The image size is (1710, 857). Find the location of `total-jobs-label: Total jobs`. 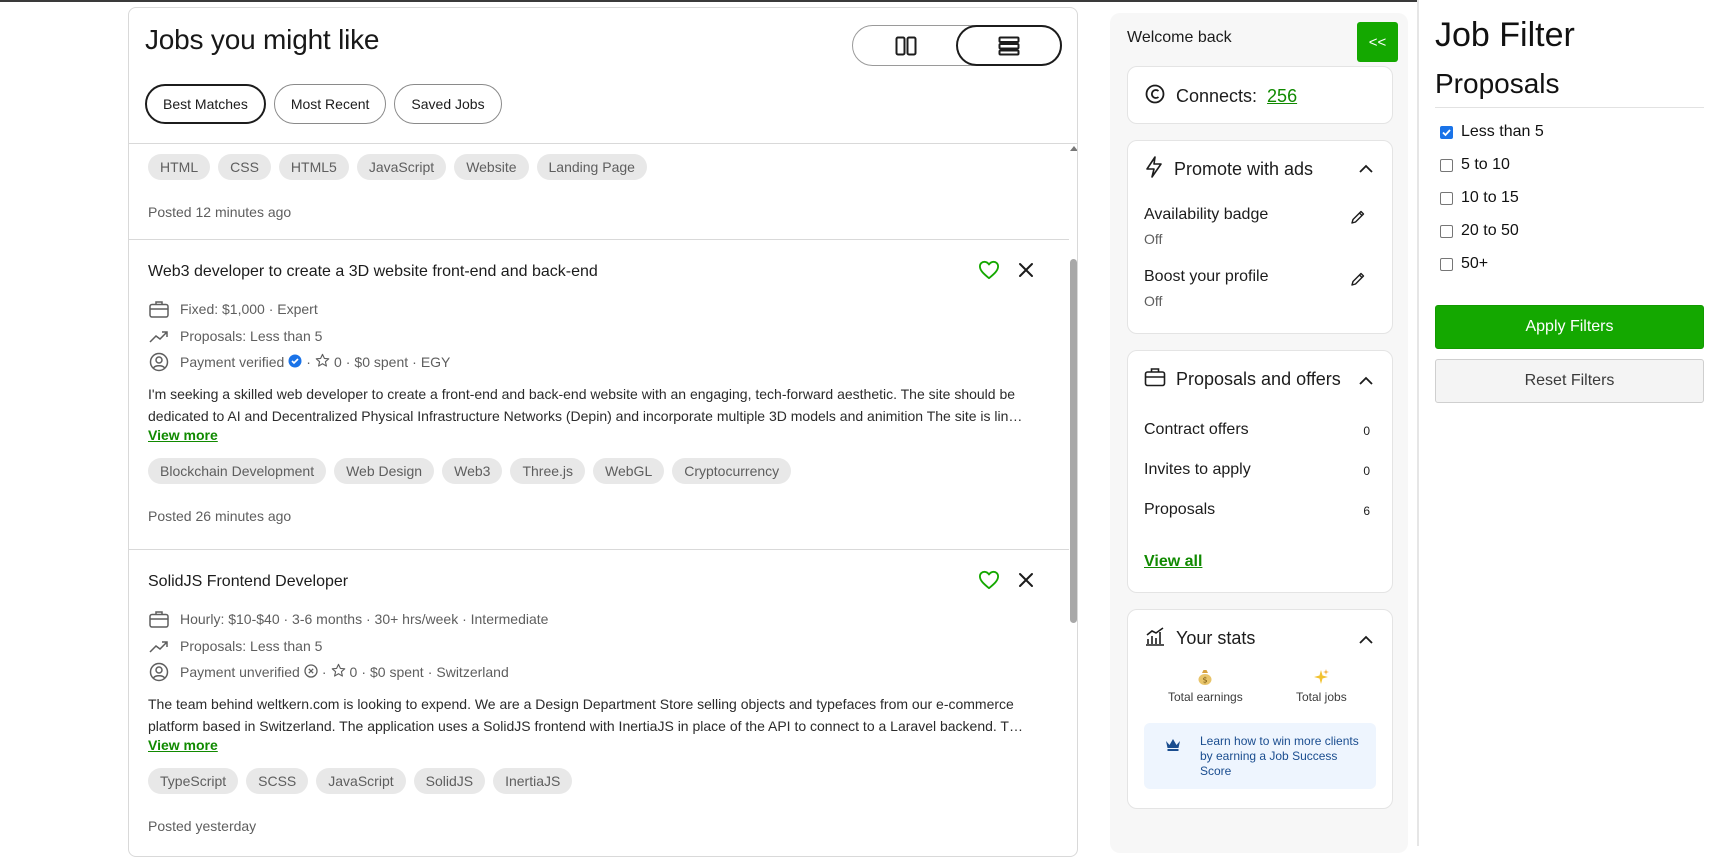

total-jobs-label: Total jobs is located at coordinates (1321, 697).